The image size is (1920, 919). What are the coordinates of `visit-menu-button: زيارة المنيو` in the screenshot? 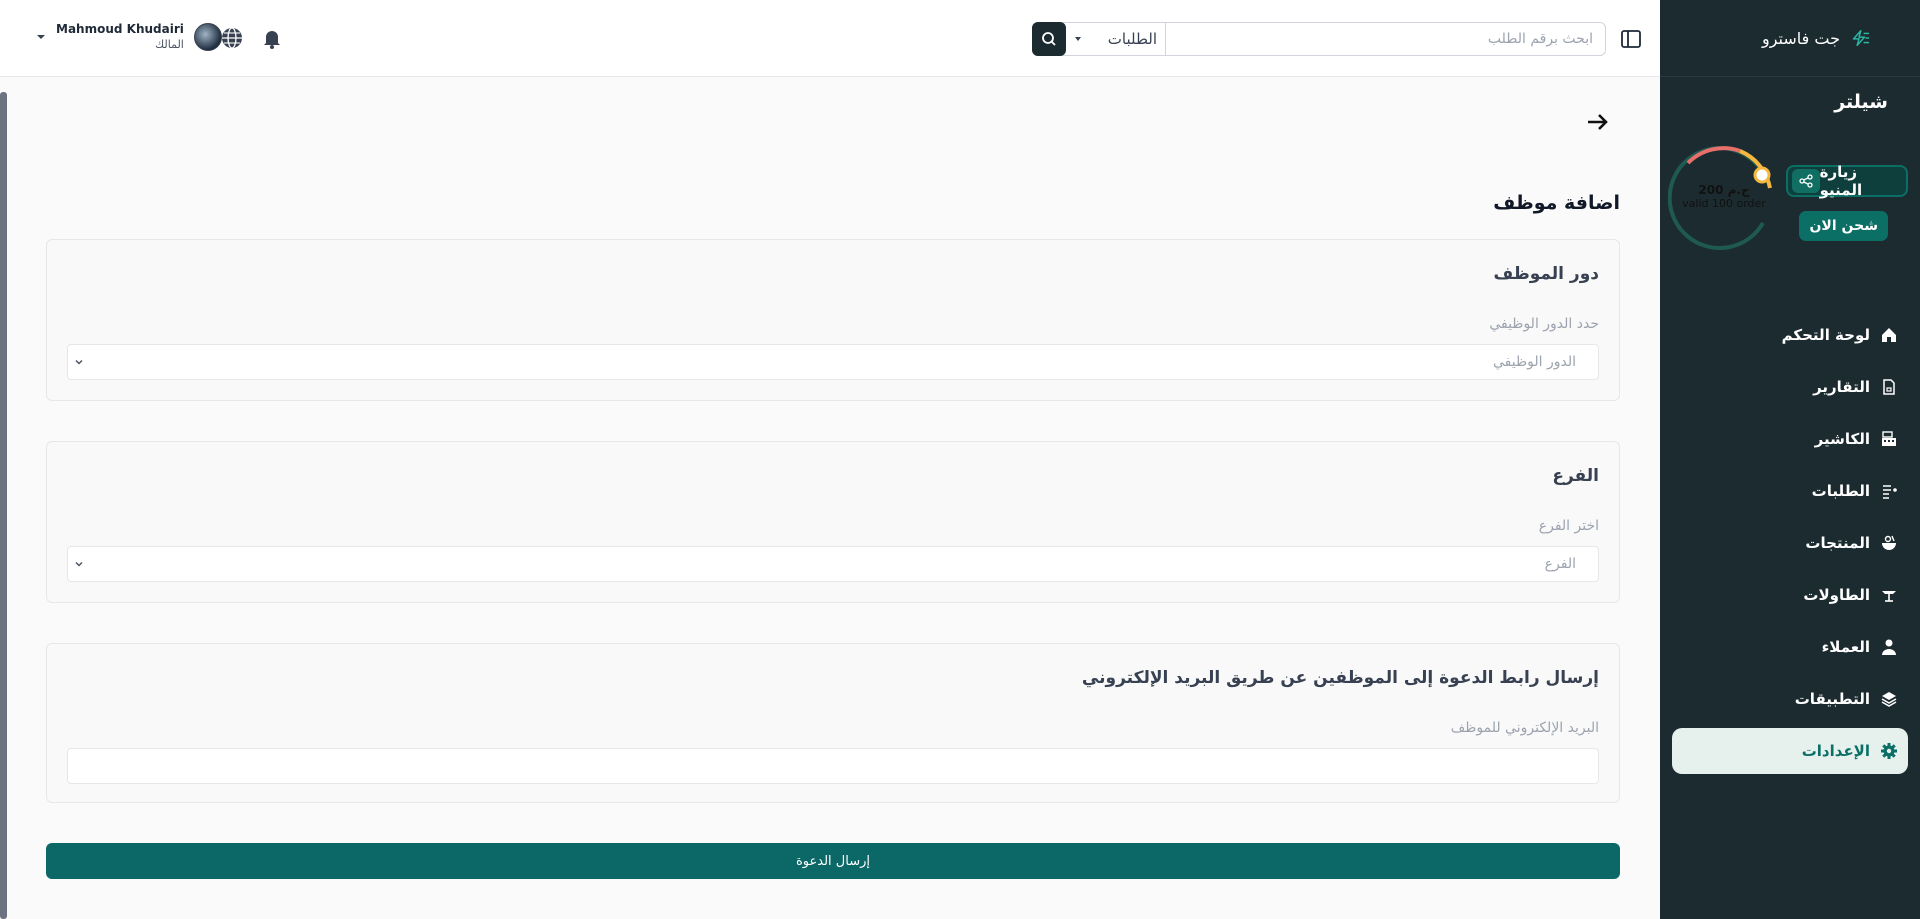 It's located at (1847, 181).